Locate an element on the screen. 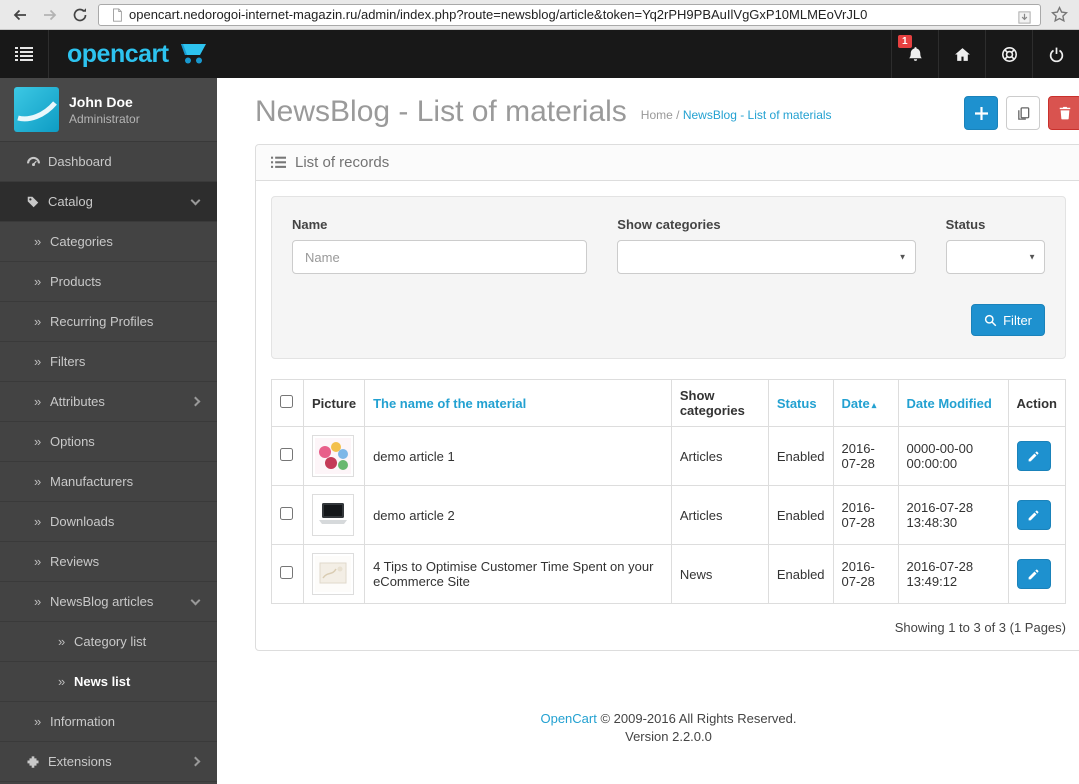 The image size is (1079, 784). sidebar-item-label: Downloads is located at coordinates (82, 521).